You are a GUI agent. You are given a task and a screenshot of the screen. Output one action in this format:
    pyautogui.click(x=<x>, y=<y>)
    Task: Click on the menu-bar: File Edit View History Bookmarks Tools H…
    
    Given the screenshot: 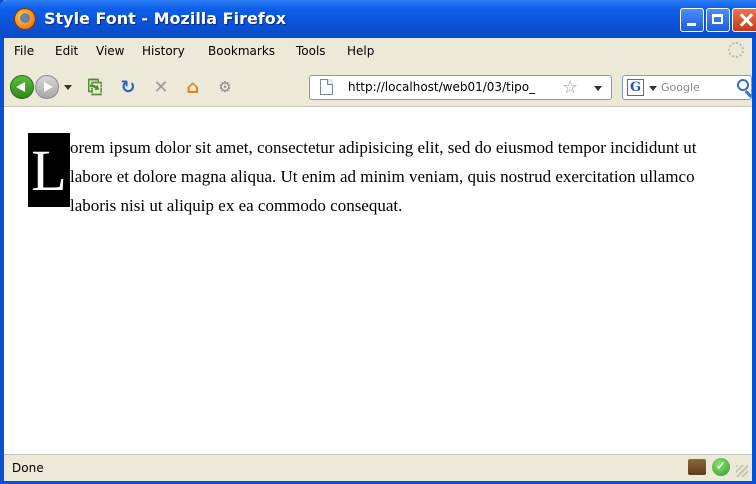 What is the action you would take?
    pyautogui.click(x=378, y=51)
    